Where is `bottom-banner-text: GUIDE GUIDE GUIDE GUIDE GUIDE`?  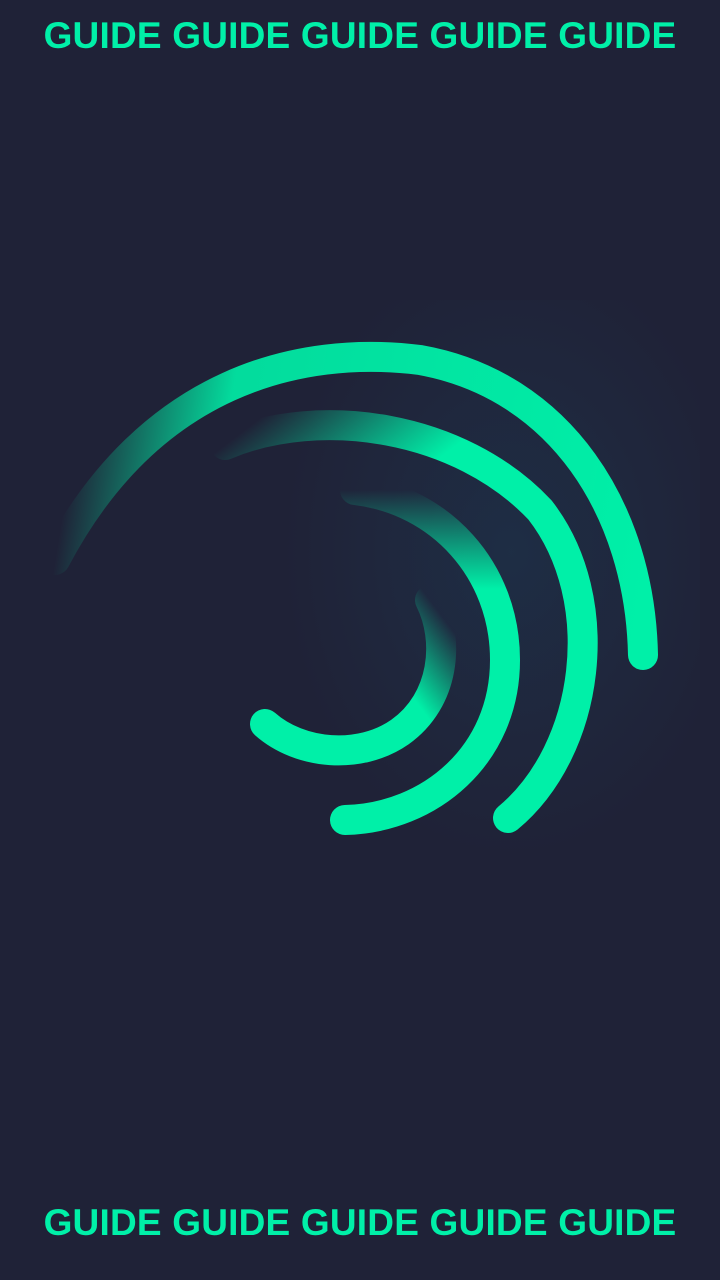
bottom-banner-text: GUIDE GUIDE GUIDE GUIDE GUIDE is located at coordinates (360, 1222).